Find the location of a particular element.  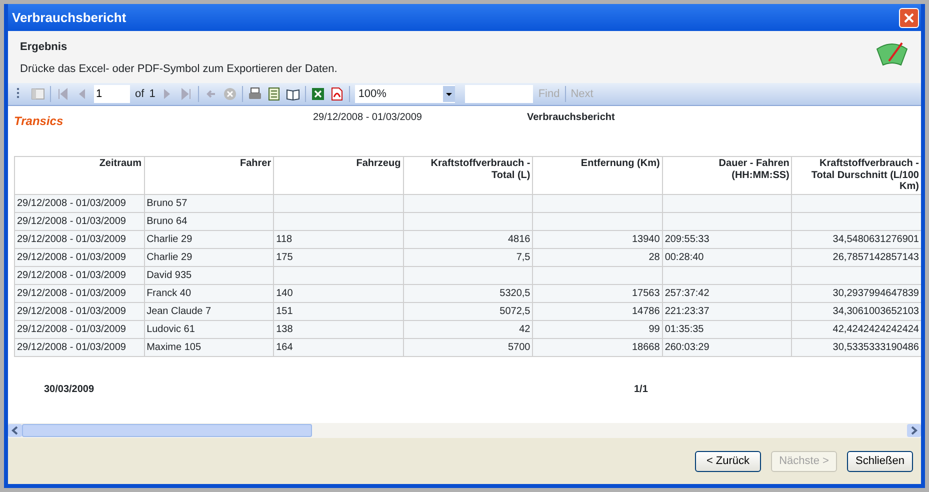

header-title: Ergebnis is located at coordinates (44, 47).